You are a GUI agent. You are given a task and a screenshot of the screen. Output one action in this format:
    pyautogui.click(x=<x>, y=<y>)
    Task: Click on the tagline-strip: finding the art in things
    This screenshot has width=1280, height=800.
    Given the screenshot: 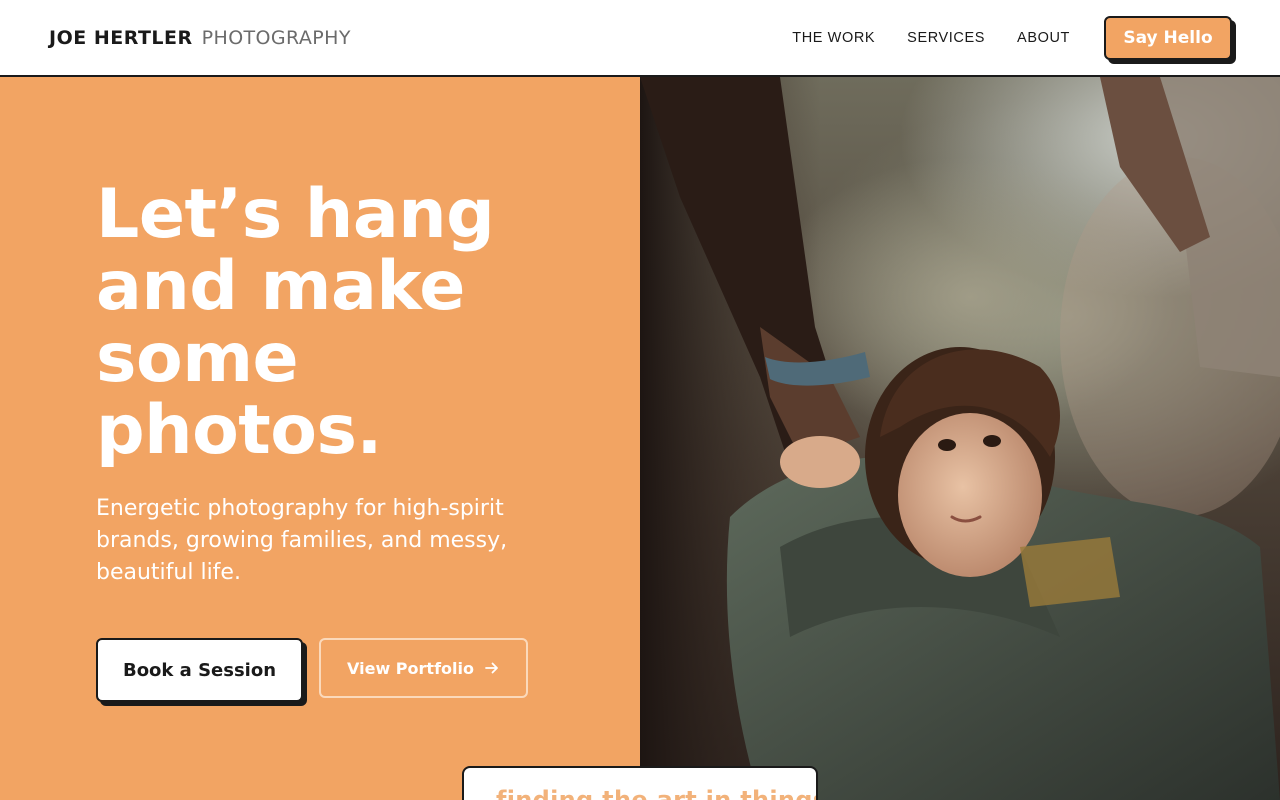 What is the action you would take?
    pyautogui.click(x=640, y=783)
    